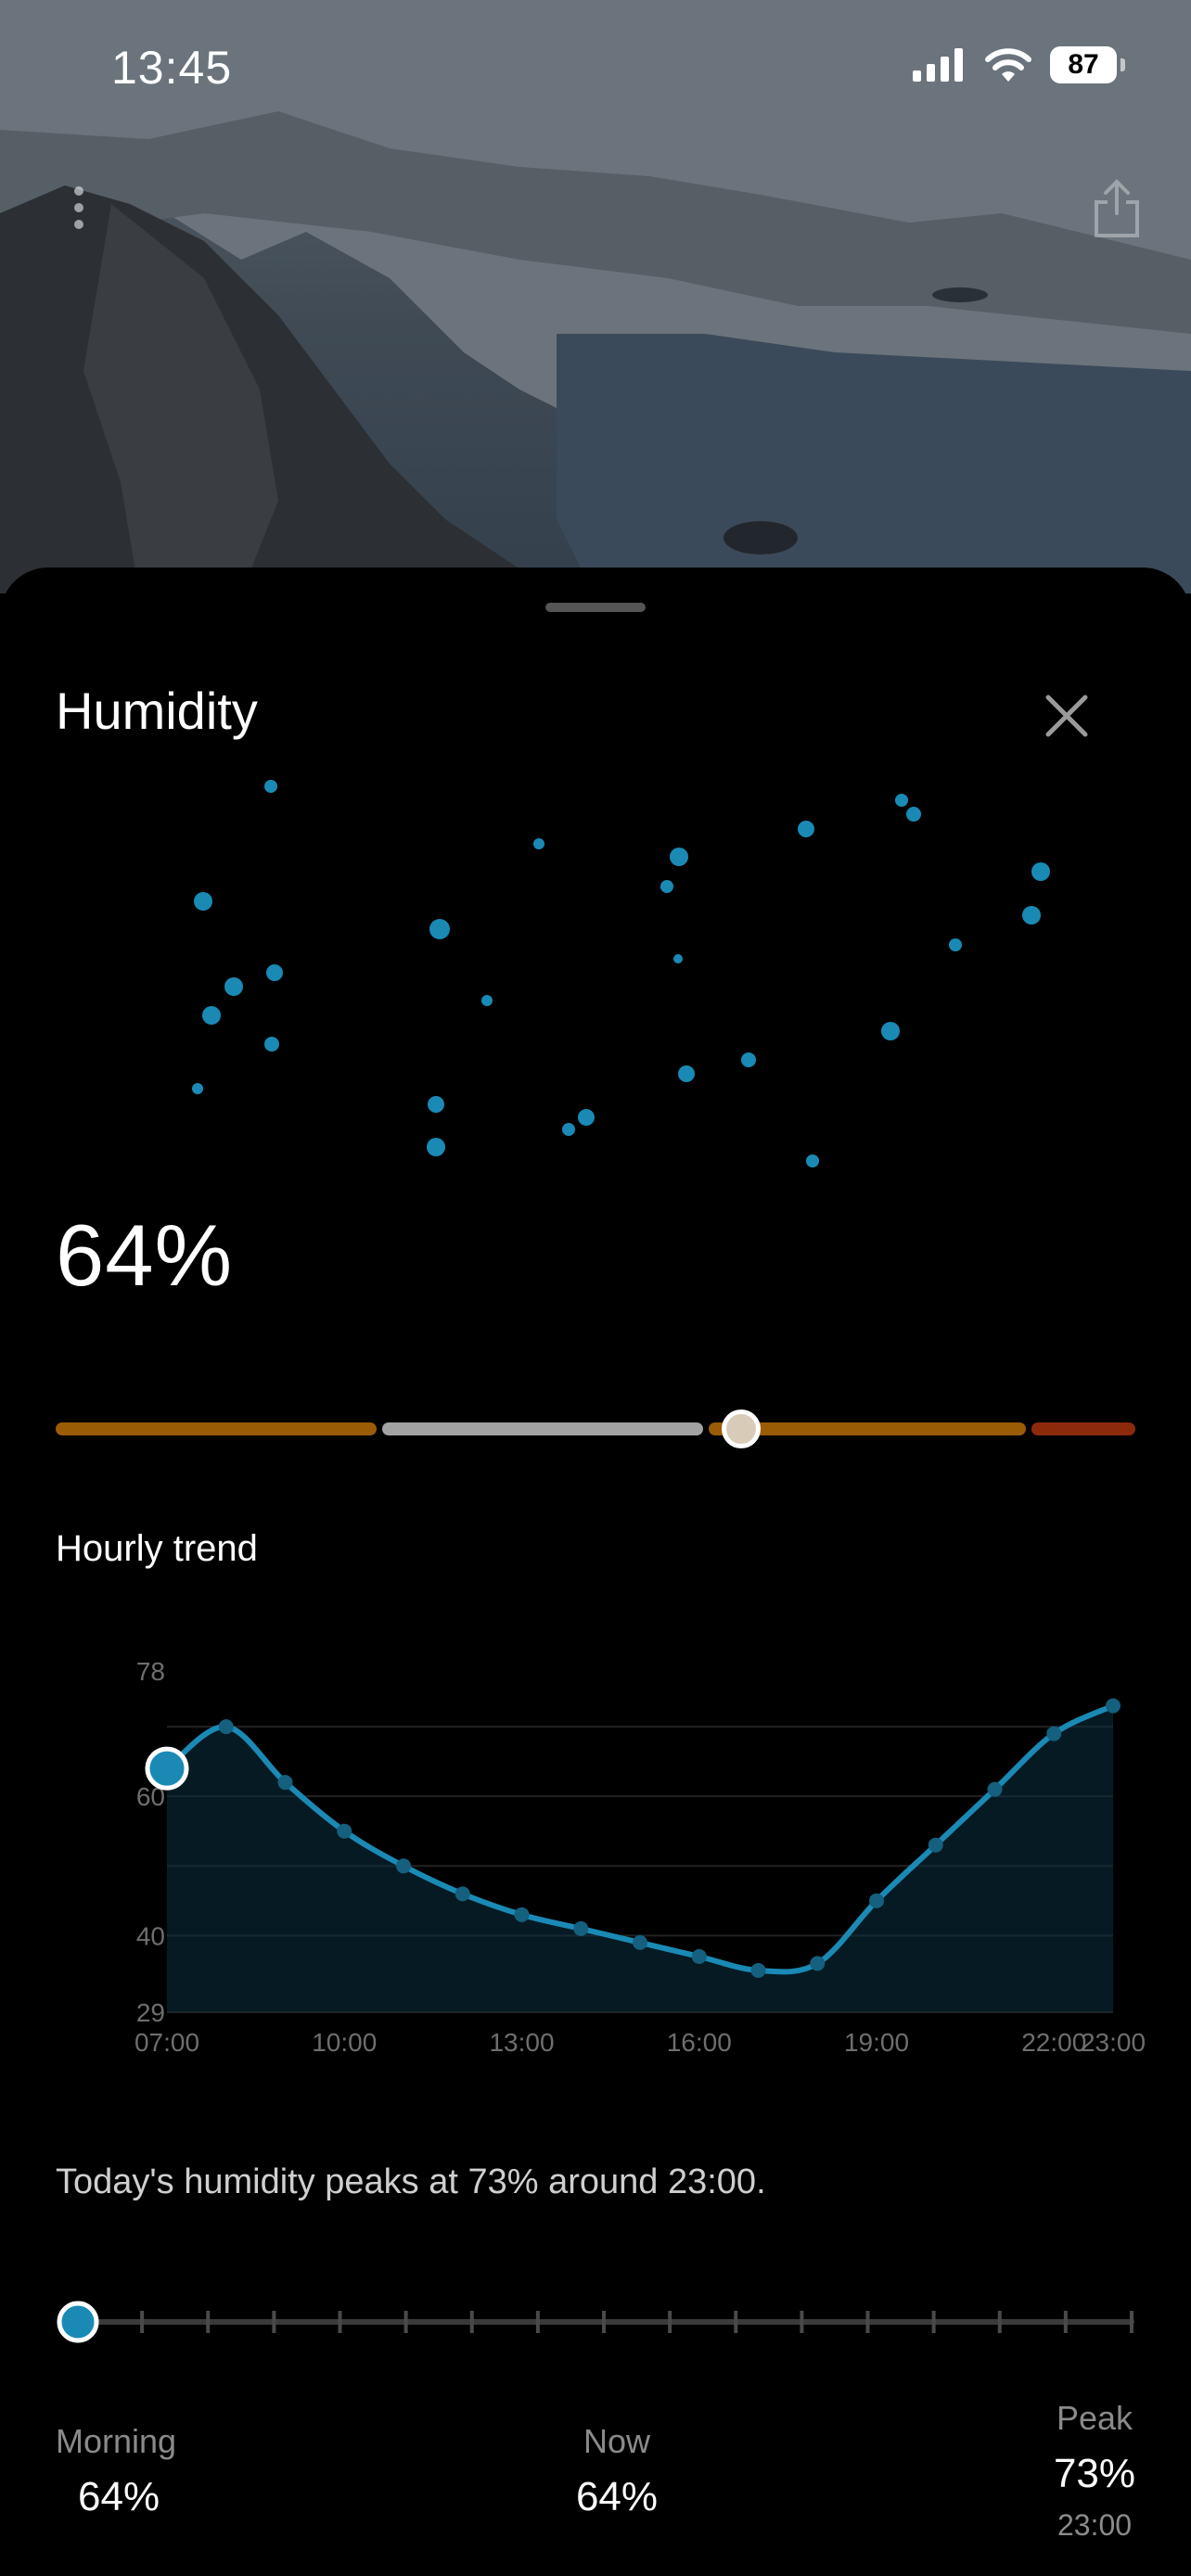 The height and width of the screenshot is (2576, 1191). What do you see at coordinates (521, 2043) in the screenshot?
I see `x-tick-label: 13:00` at bounding box center [521, 2043].